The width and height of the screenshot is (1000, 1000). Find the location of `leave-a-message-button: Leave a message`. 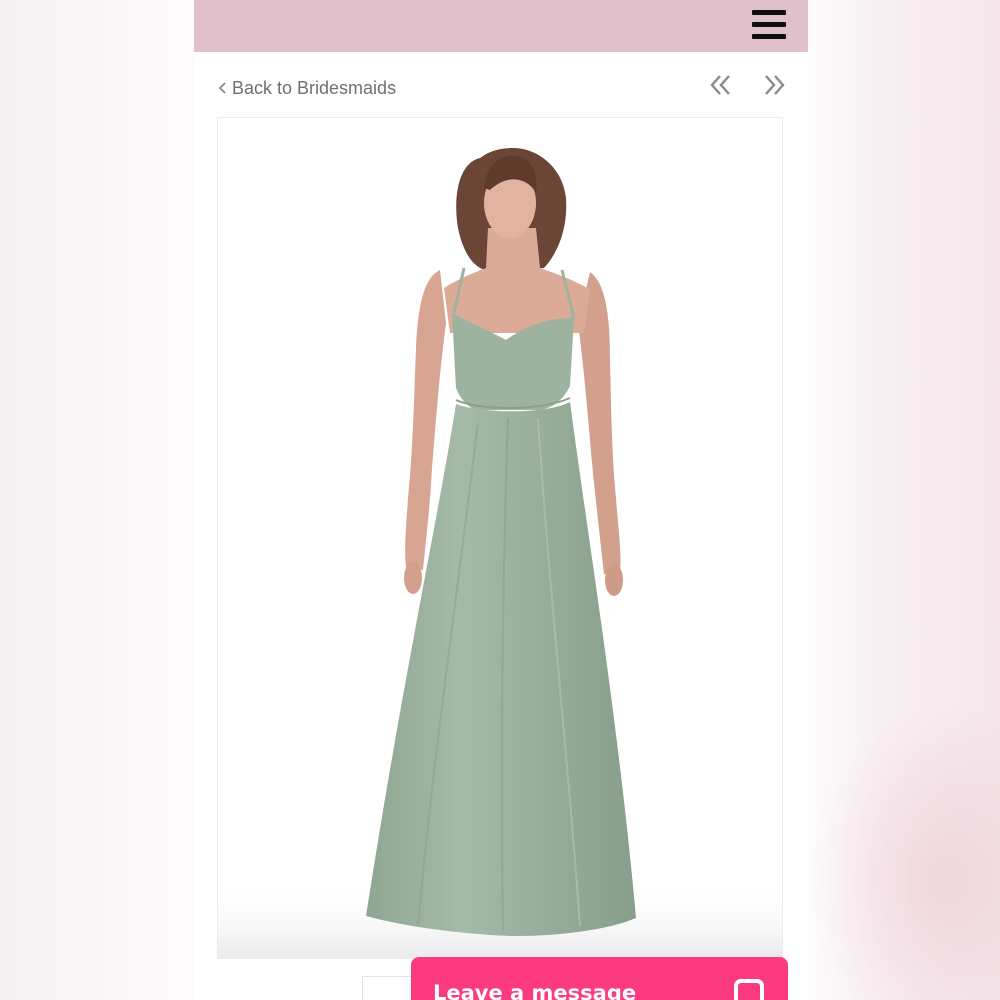

leave-a-message-button: Leave a message is located at coordinates (599, 978).